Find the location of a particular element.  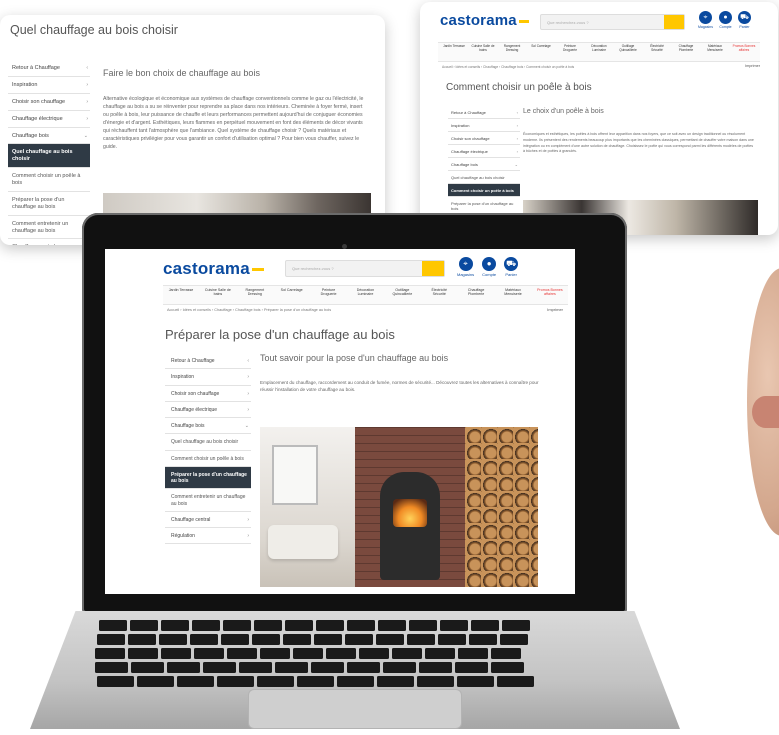

sidebar-item-active: Comment choisir un poêle à bois is located at coordinates (484, 190).